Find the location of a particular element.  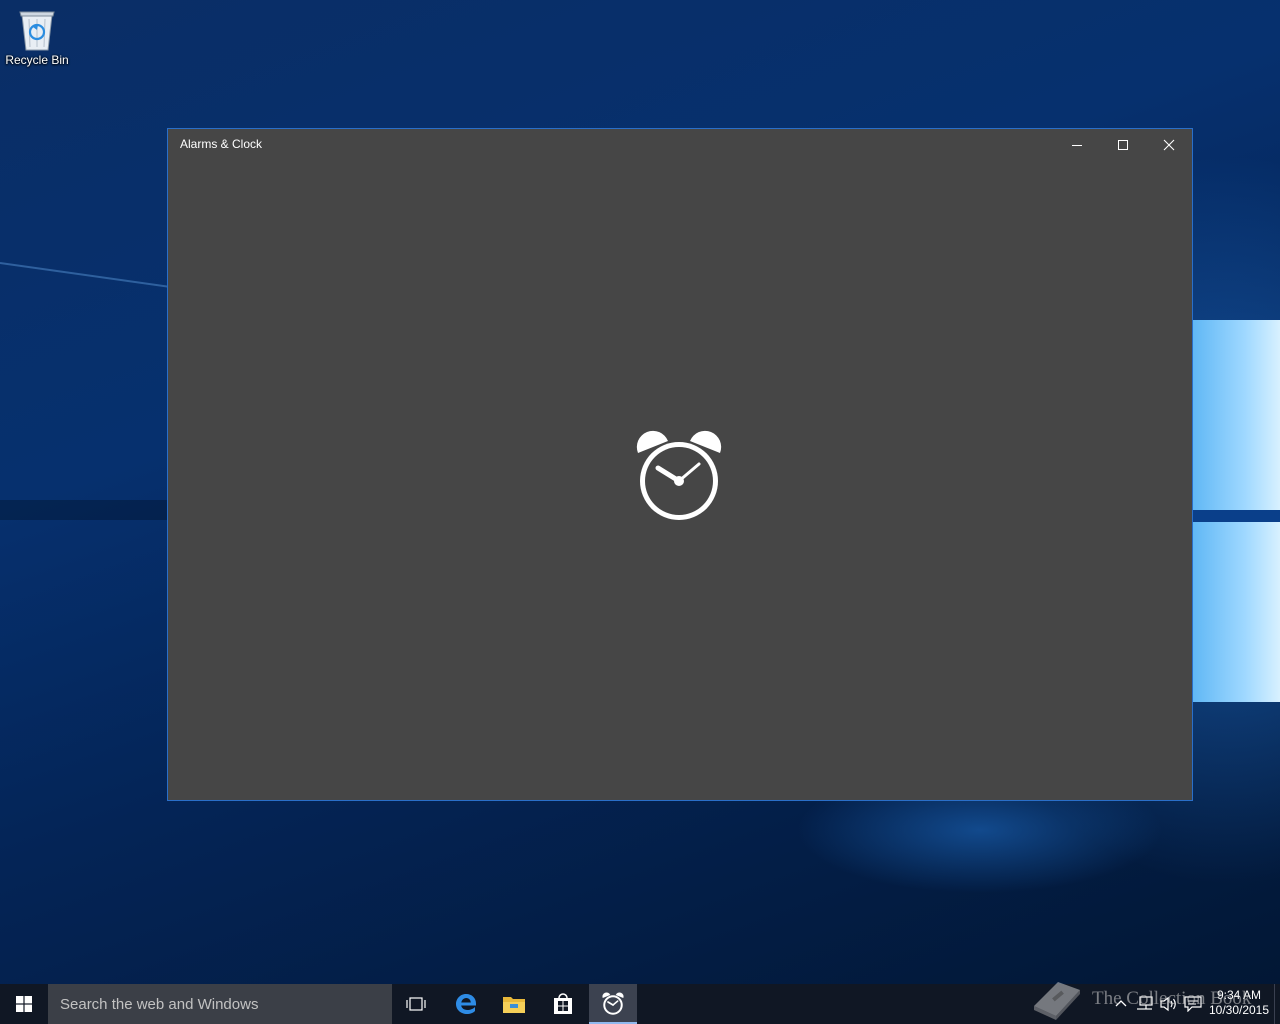

network-icon is located at coordinates (1145, 1004).